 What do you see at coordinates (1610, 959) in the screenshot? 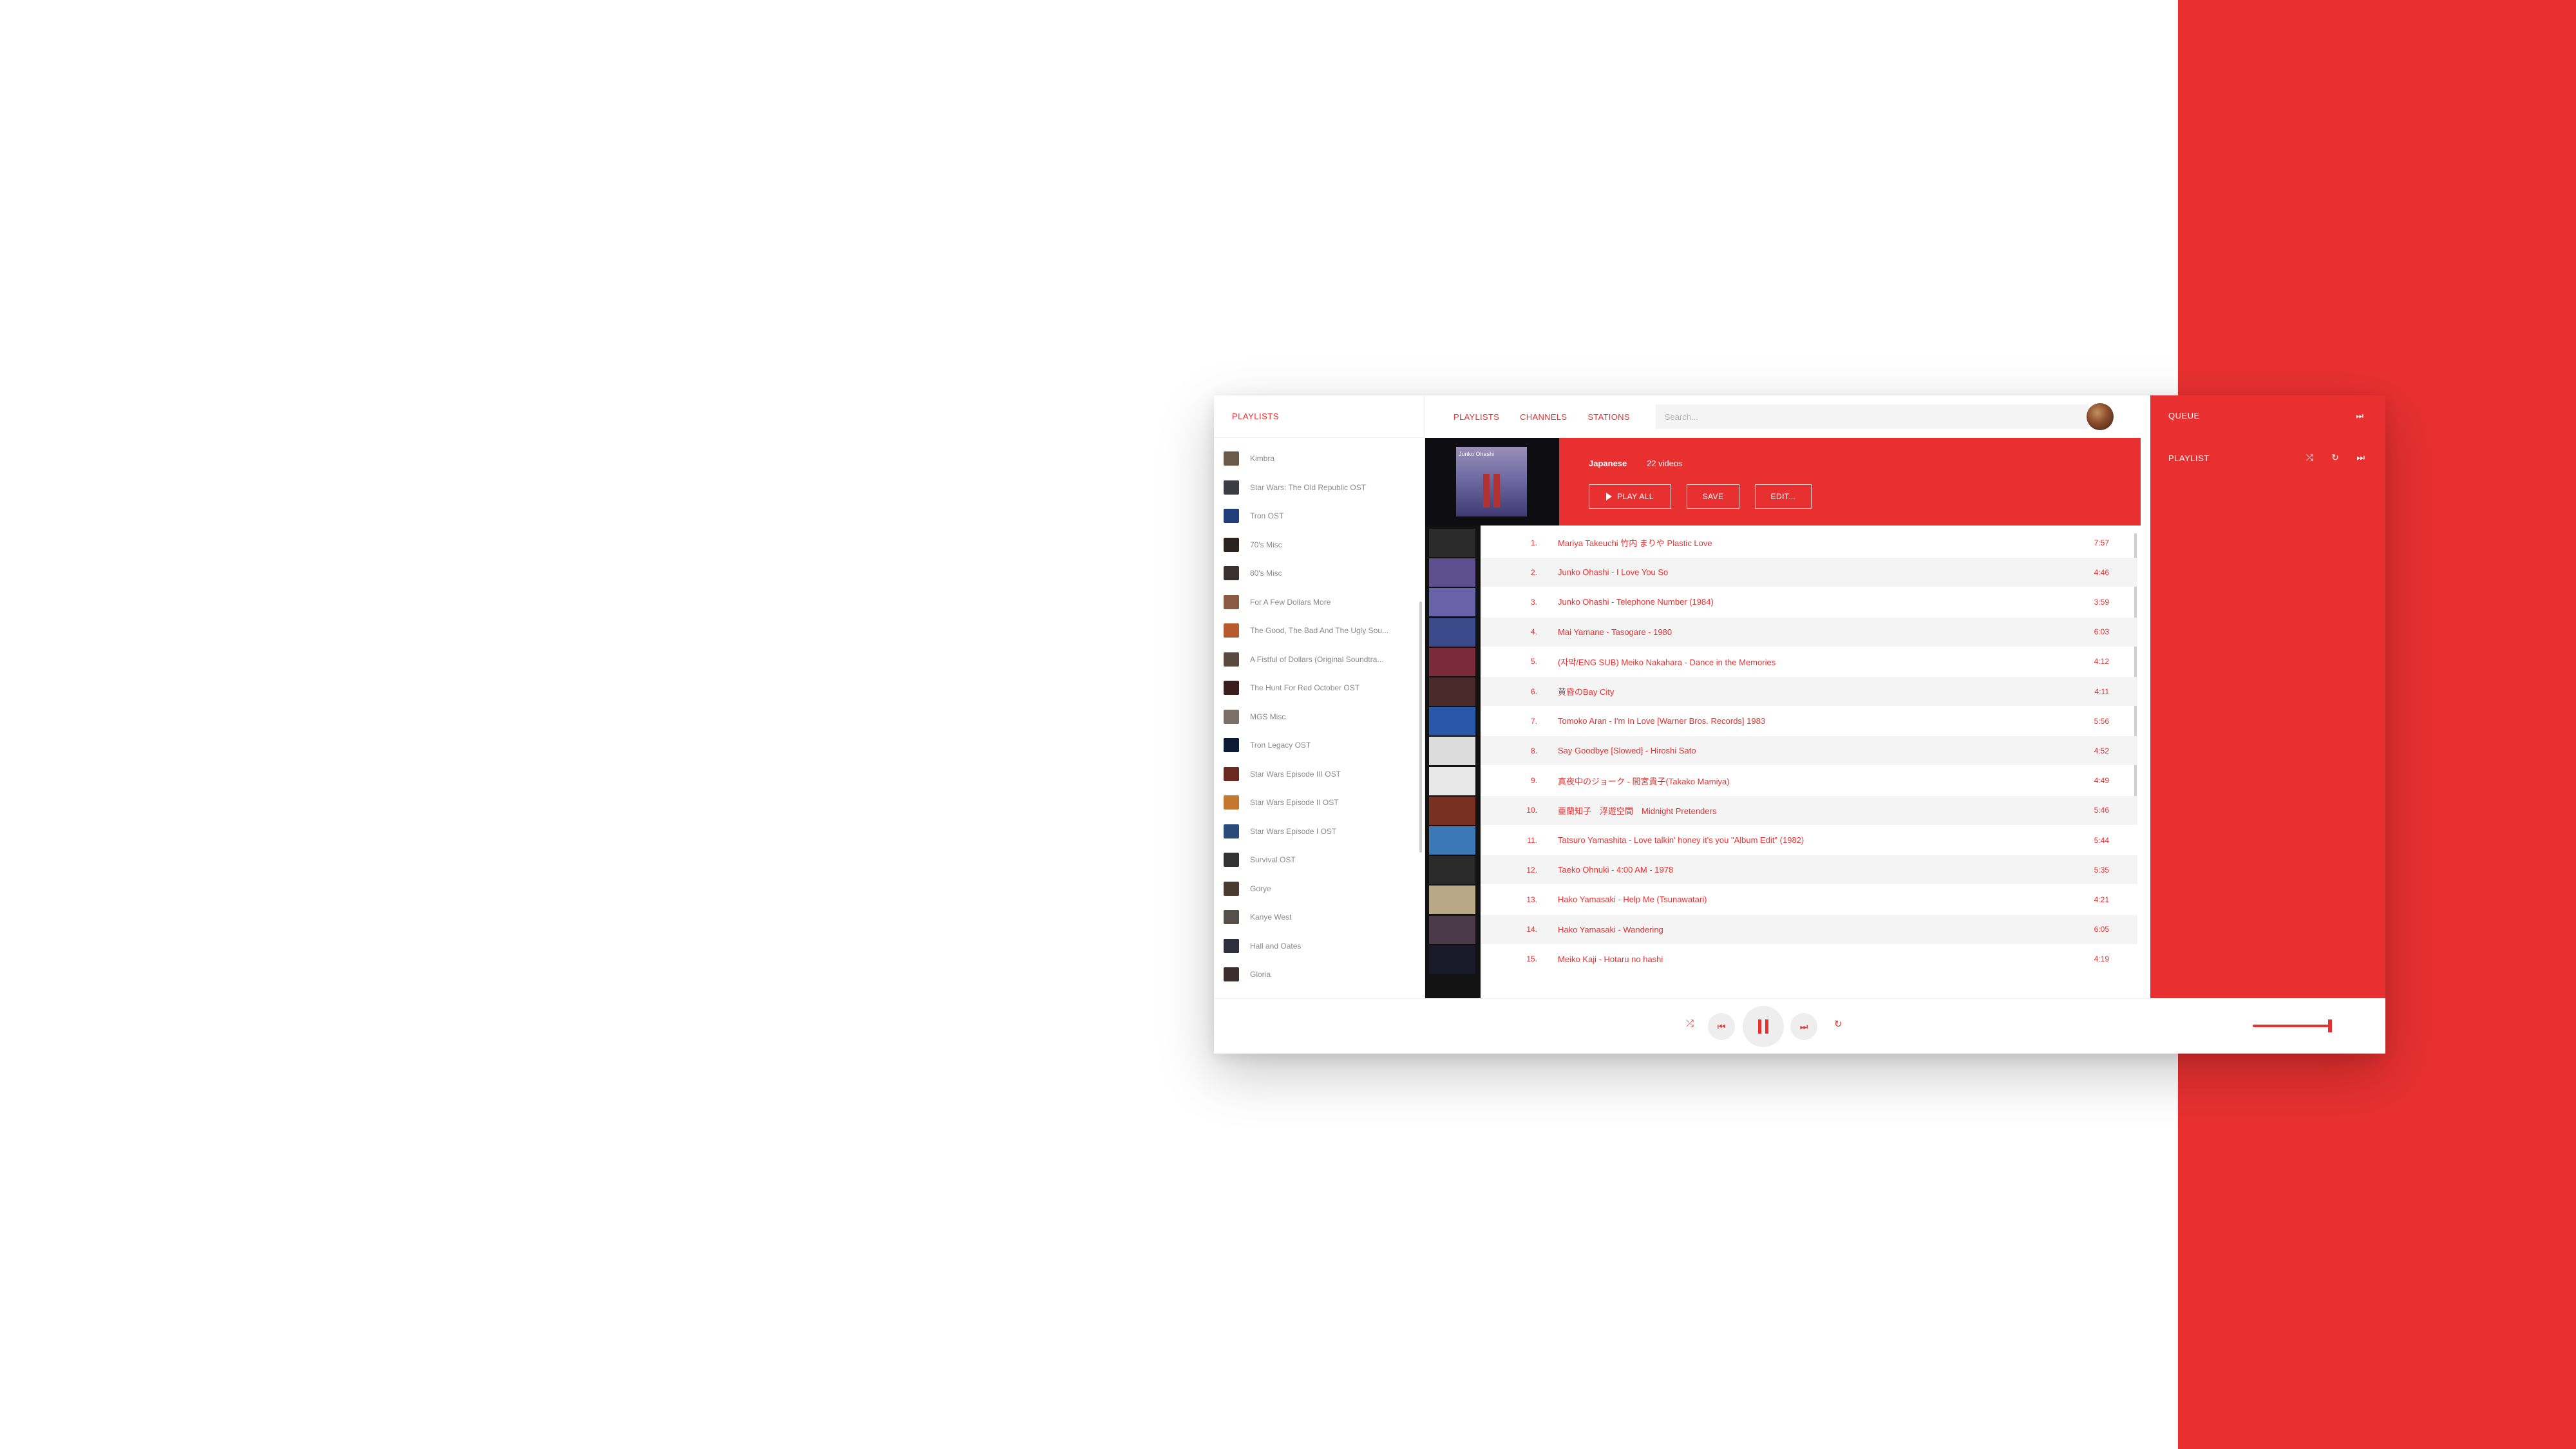
I see `track-title: Meiko Kaji - Hotaru no hashi` at bounding box center [1610, 959].